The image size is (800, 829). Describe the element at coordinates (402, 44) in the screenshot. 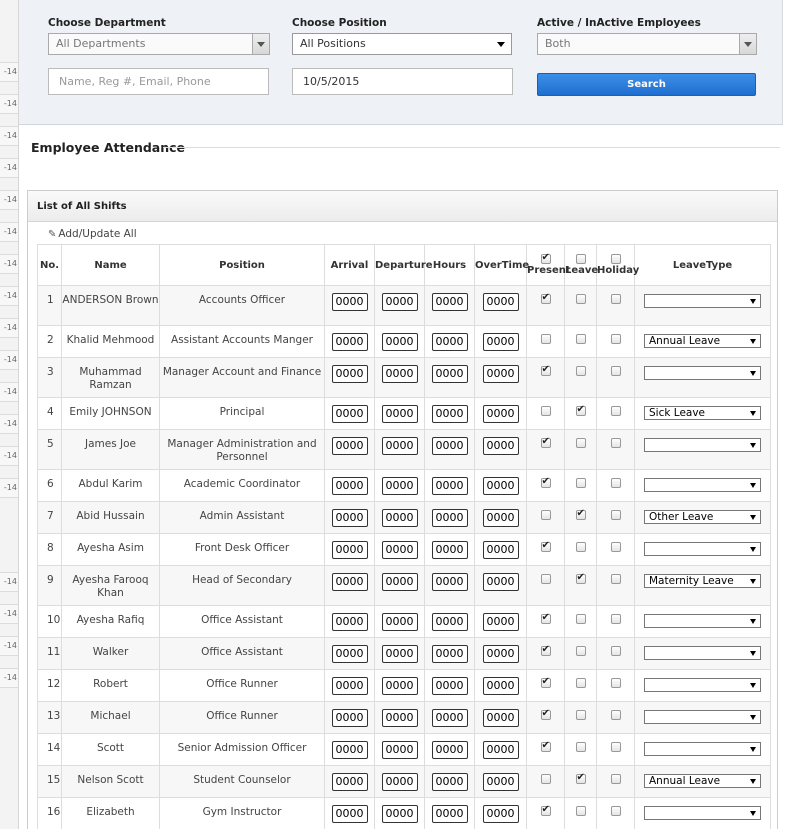

I see `position-select: All Positions` at that location.